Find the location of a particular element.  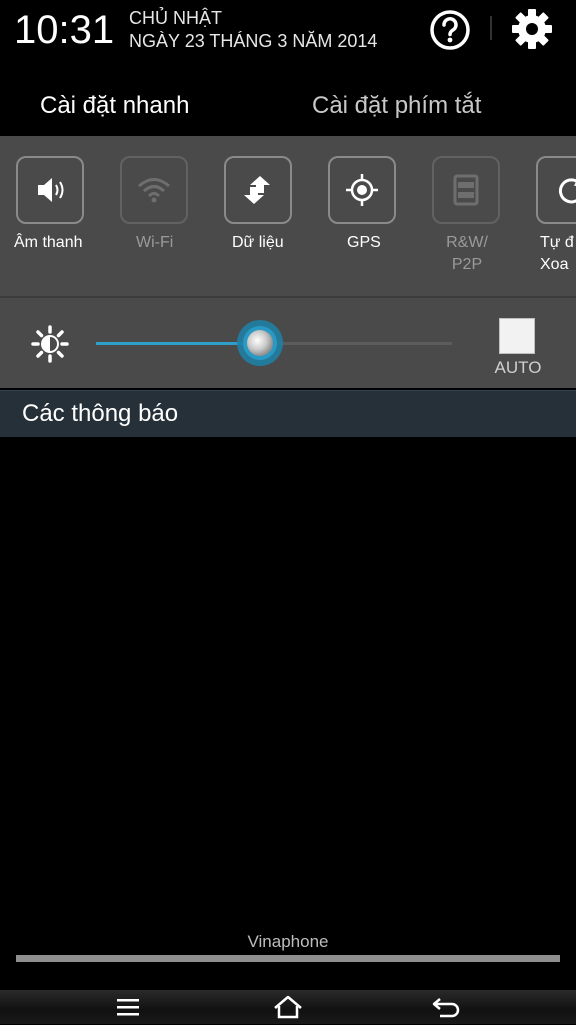

brightness-slider-thumb is located at coordinates (260, 343).